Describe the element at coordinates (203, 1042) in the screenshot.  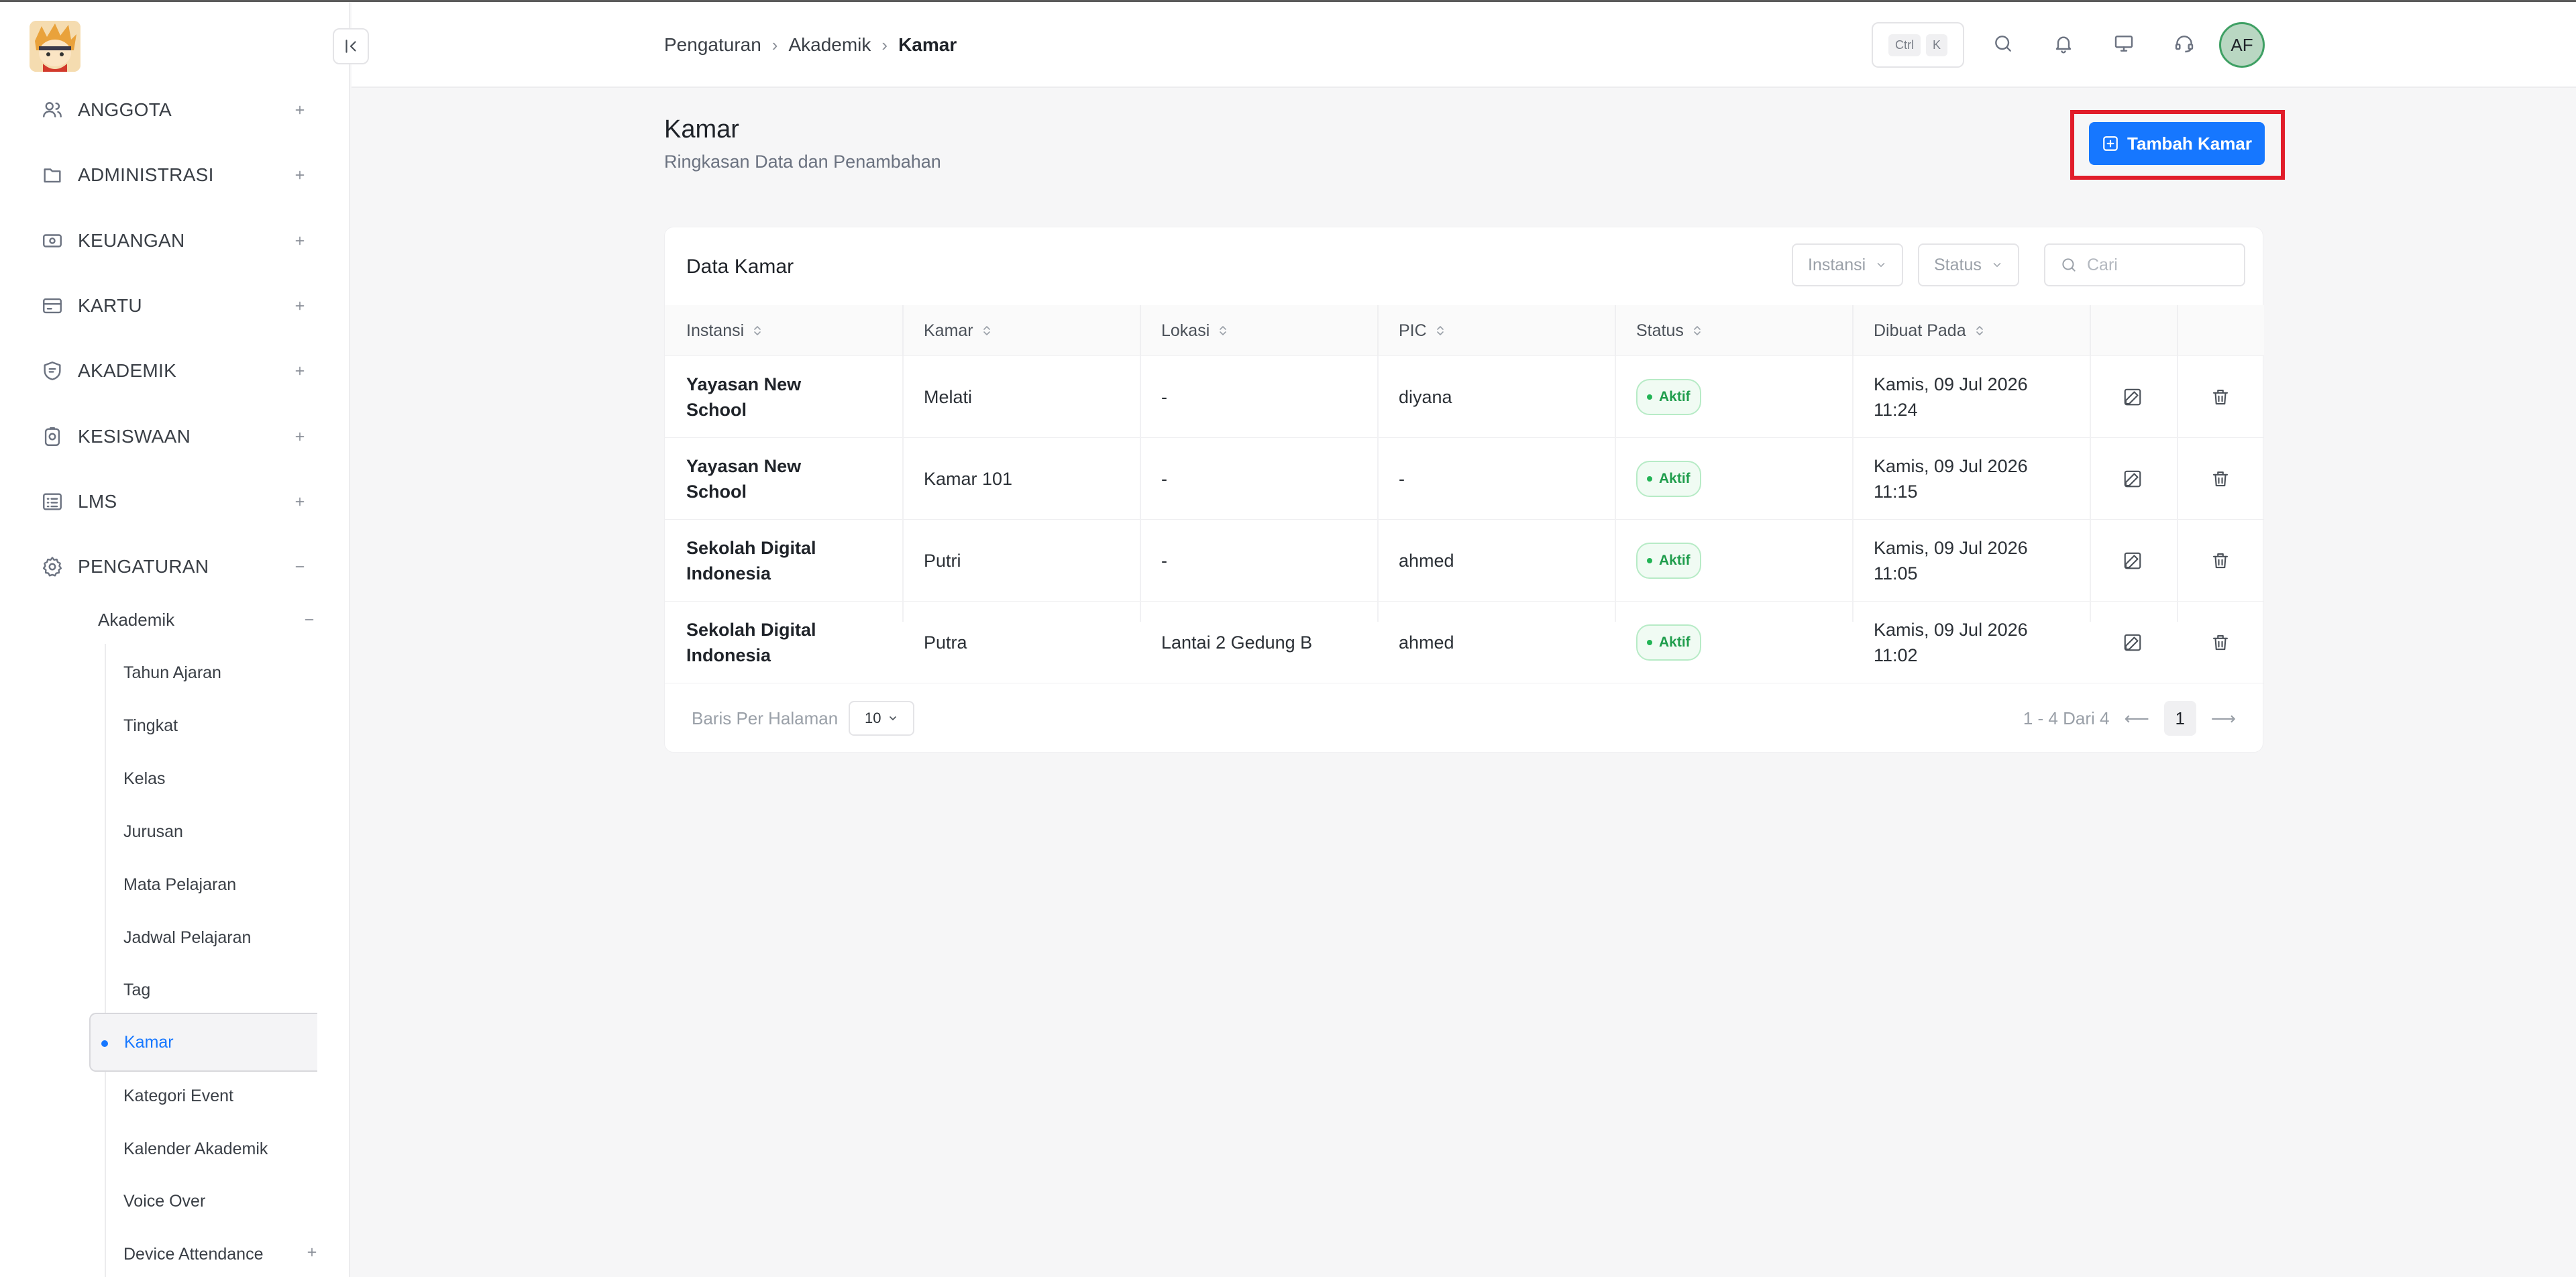
I see `sidebar-leaf-kamar: Kamar` at that location.